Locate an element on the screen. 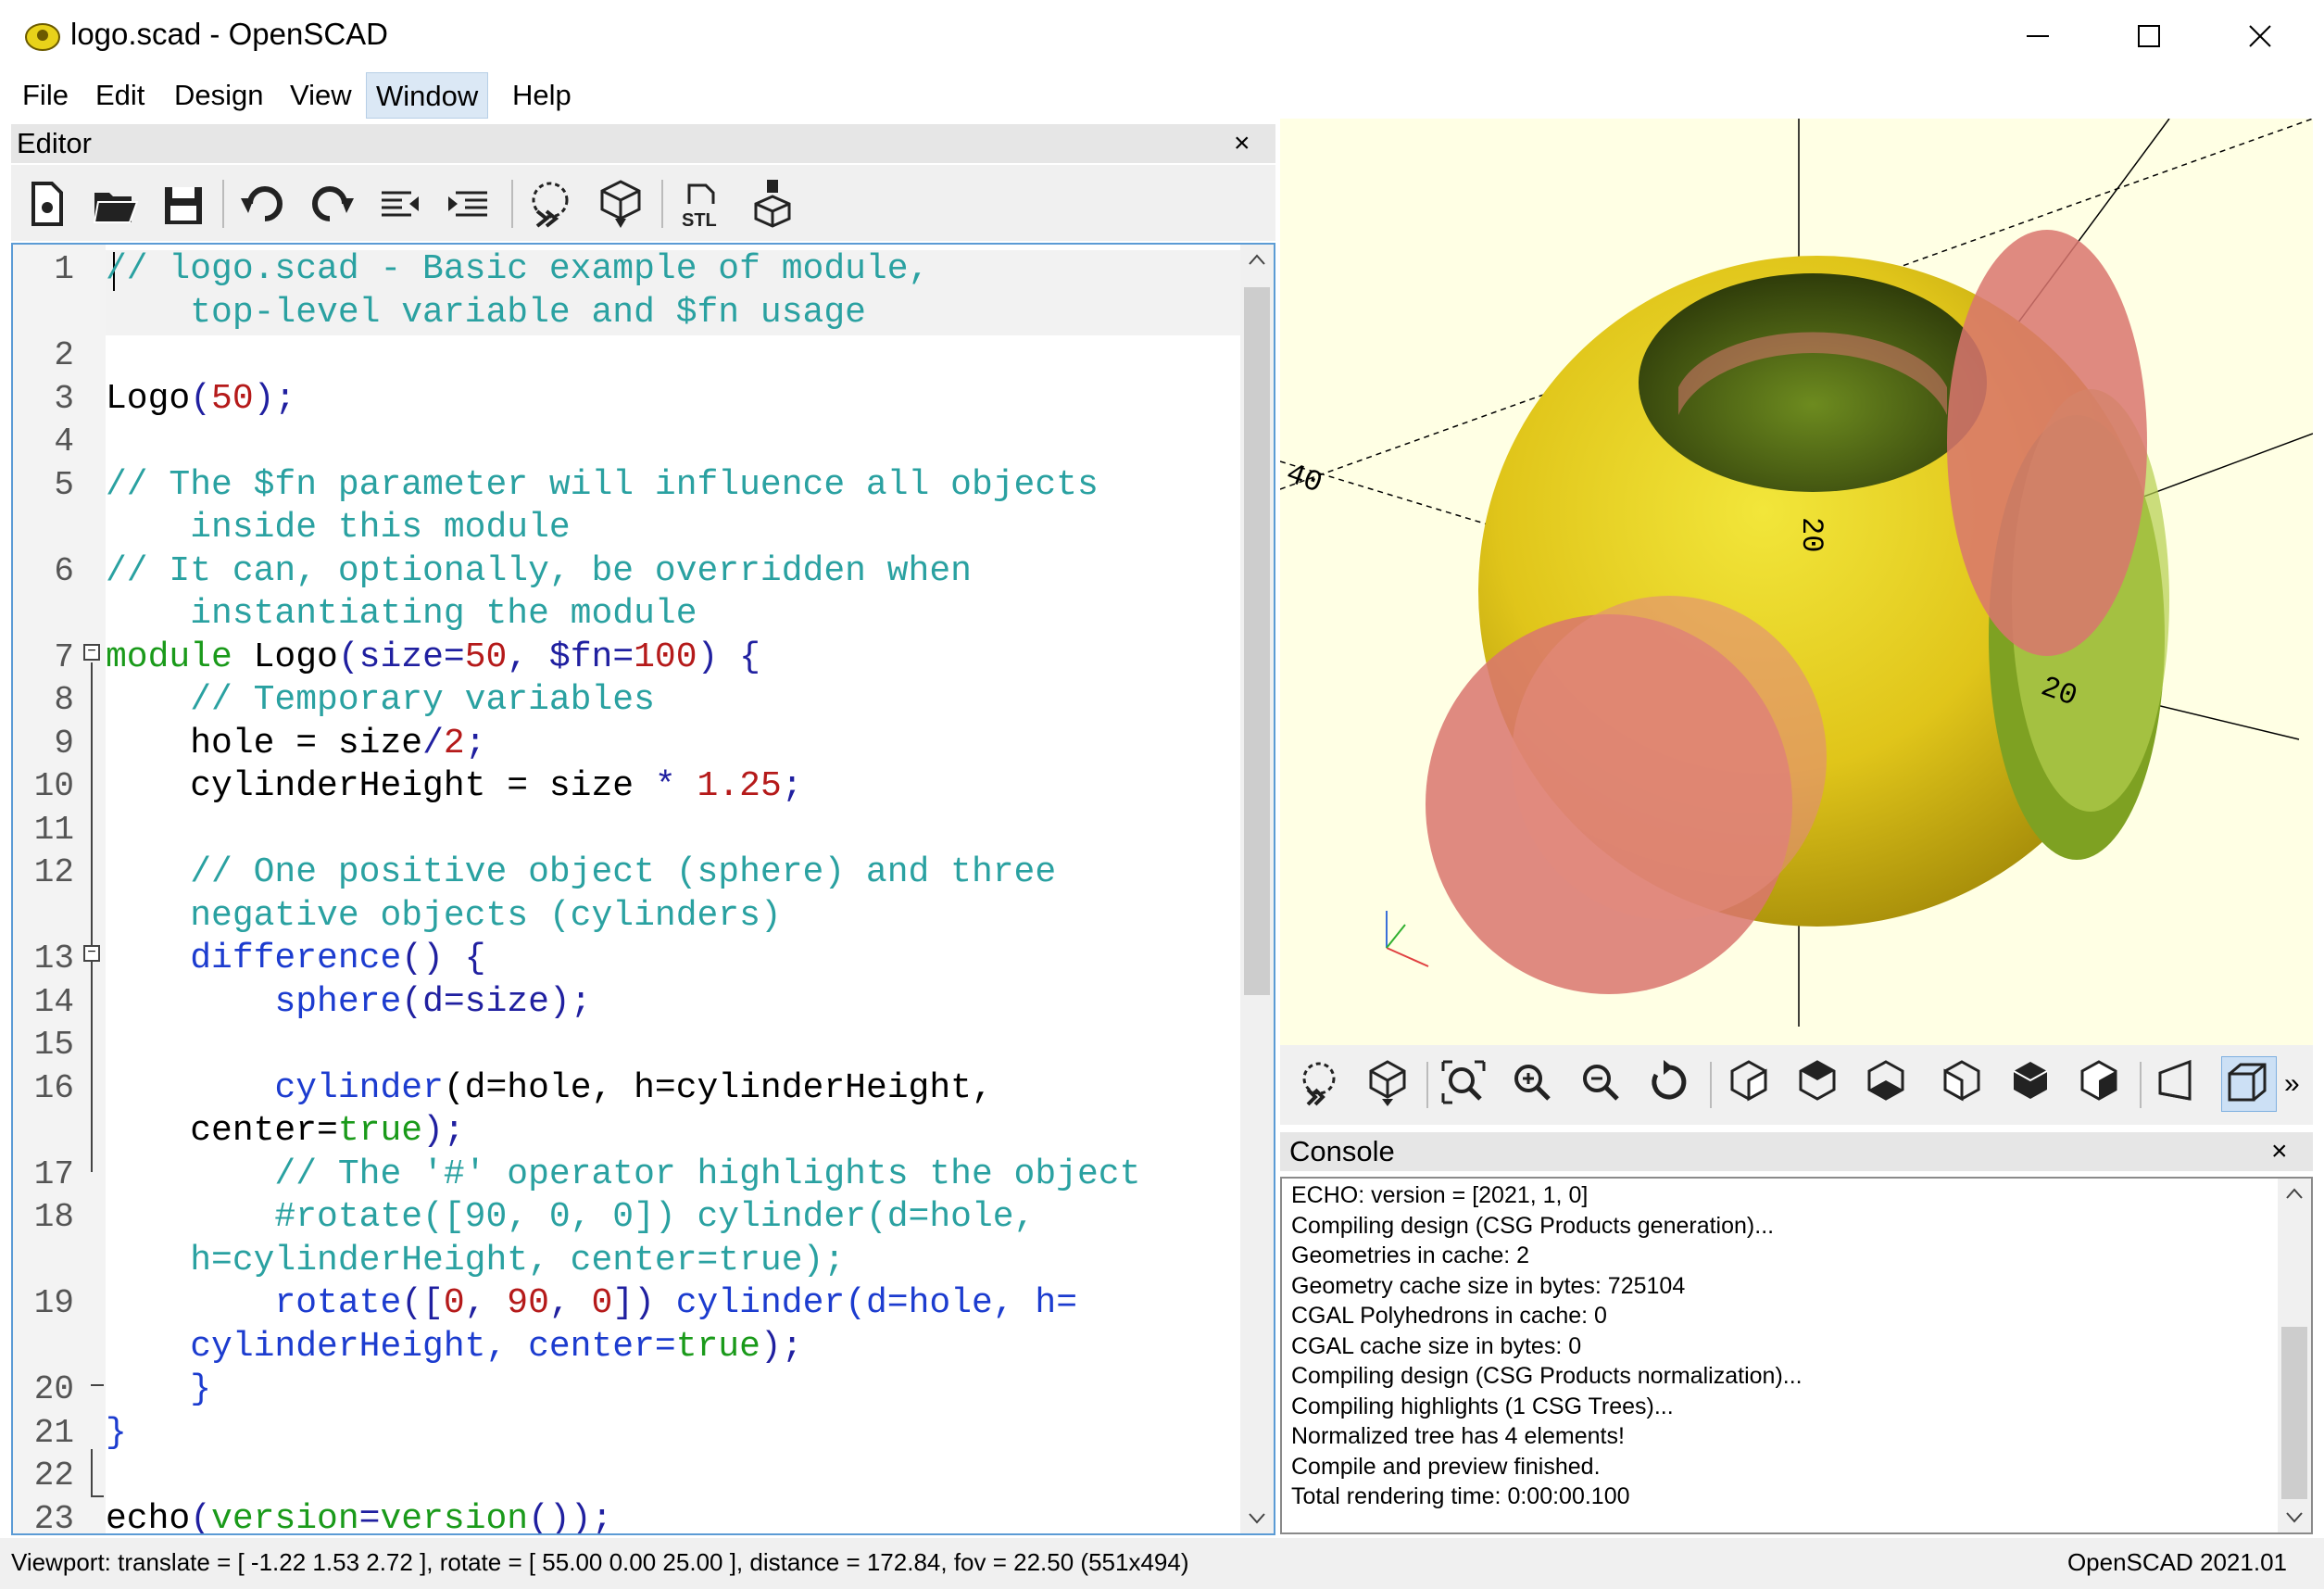 The width and height of the screenshot is (2324, 1589). view-bottom-button is located at coordinates (1888, 1084).